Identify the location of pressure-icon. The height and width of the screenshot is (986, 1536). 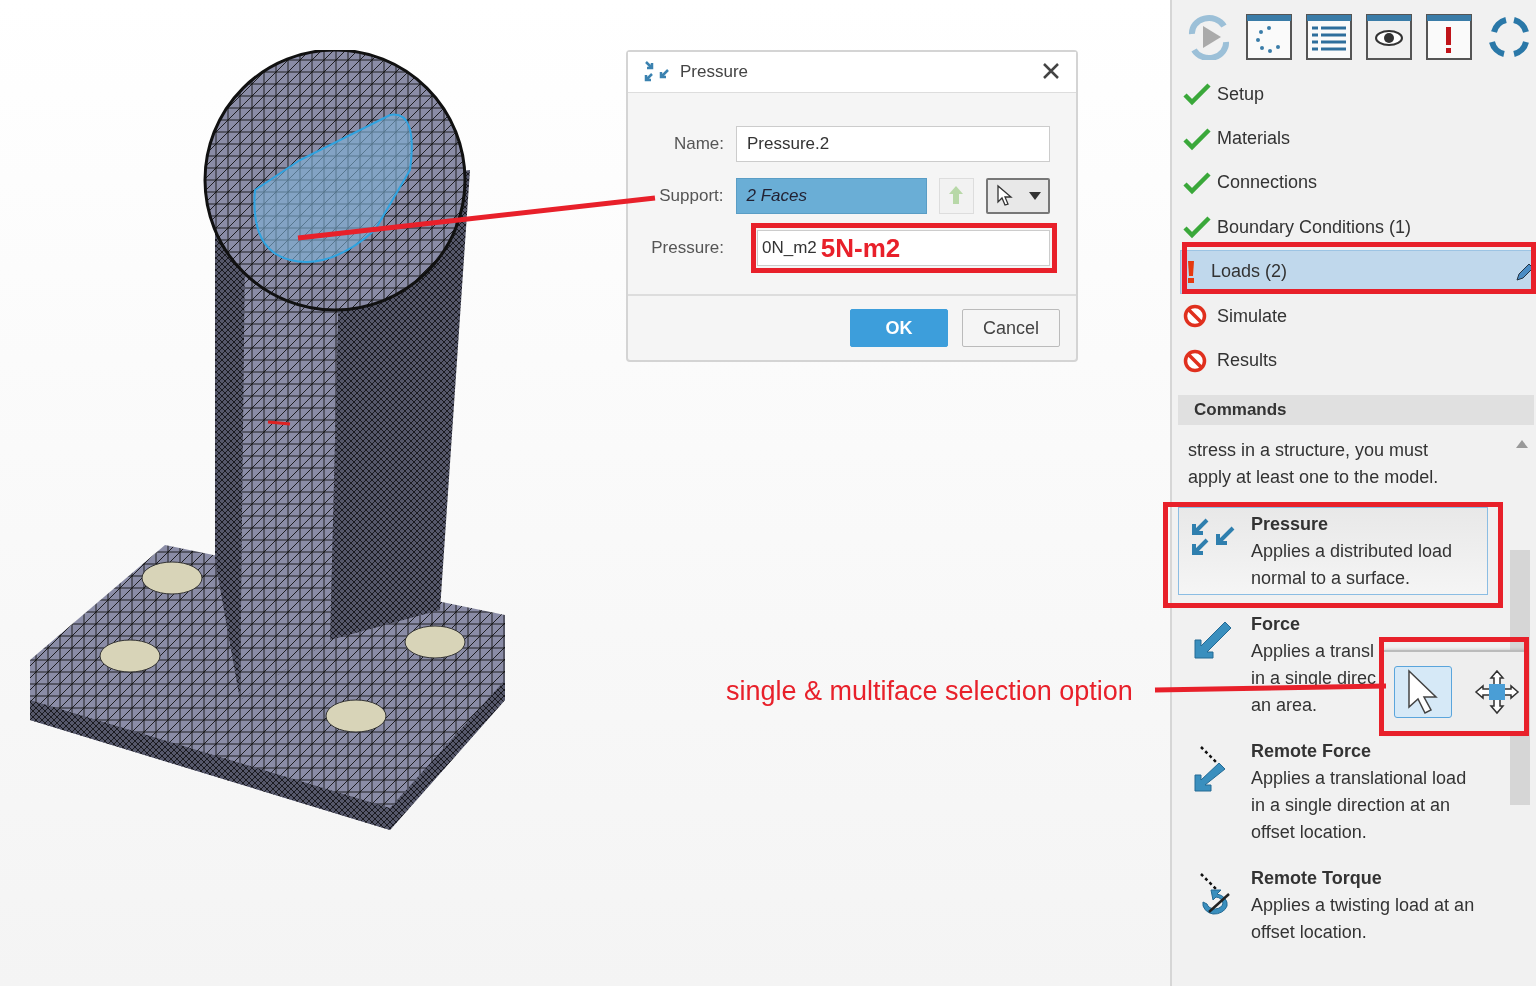
(657, 72).